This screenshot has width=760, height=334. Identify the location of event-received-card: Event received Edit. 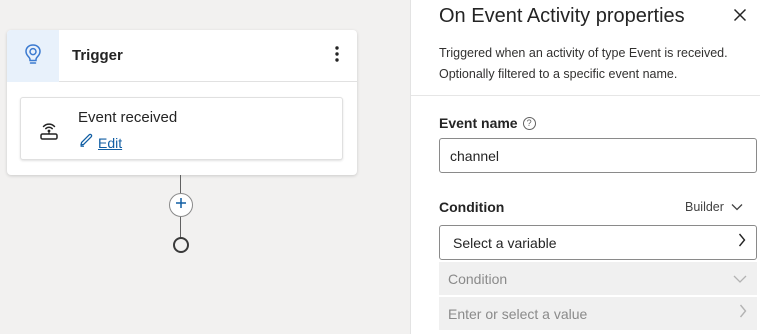
(181, 128).